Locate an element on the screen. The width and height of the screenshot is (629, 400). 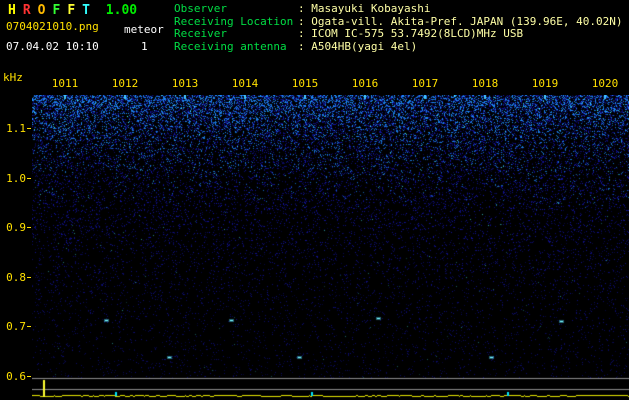
time-tick-label: 1016 is located at coordinates (365, 83).